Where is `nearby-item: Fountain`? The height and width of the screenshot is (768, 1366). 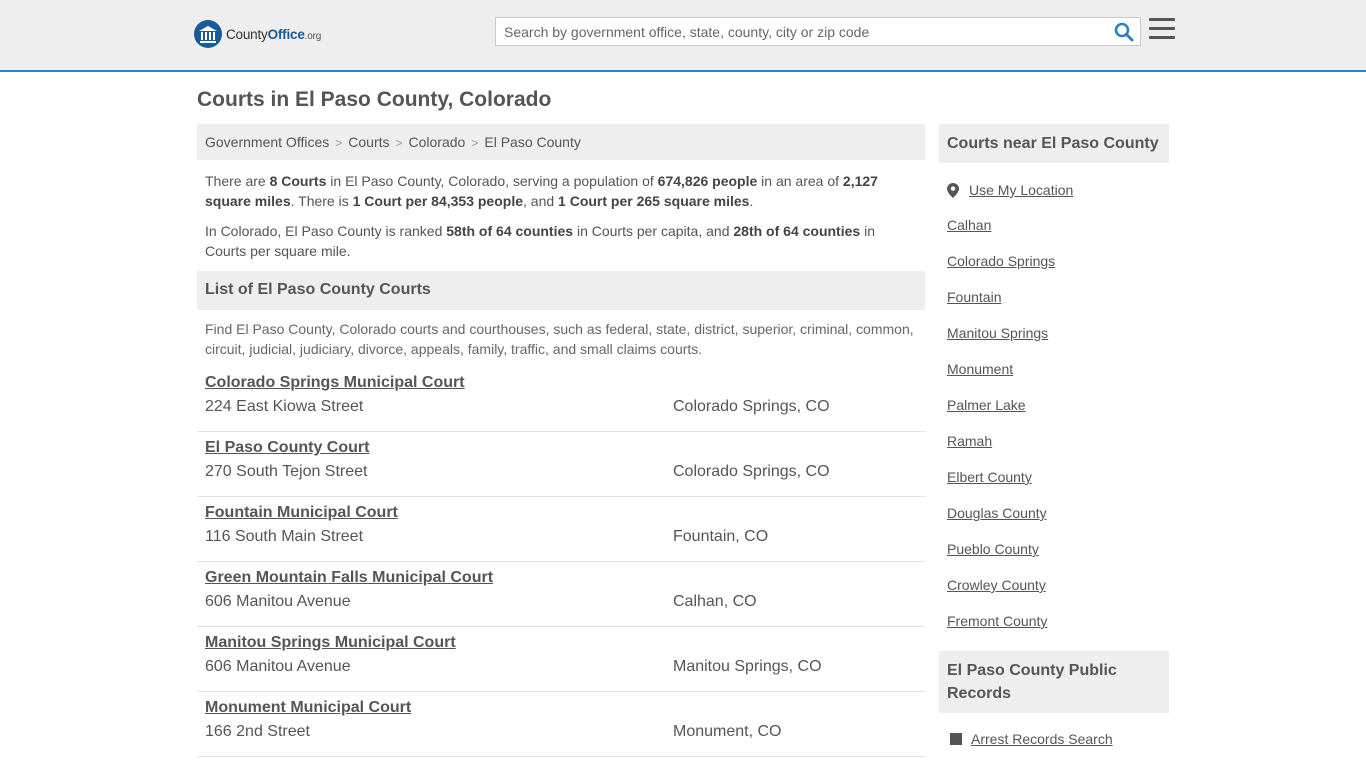 nearby-item: Fountain is located at coordinates (1058, 289).